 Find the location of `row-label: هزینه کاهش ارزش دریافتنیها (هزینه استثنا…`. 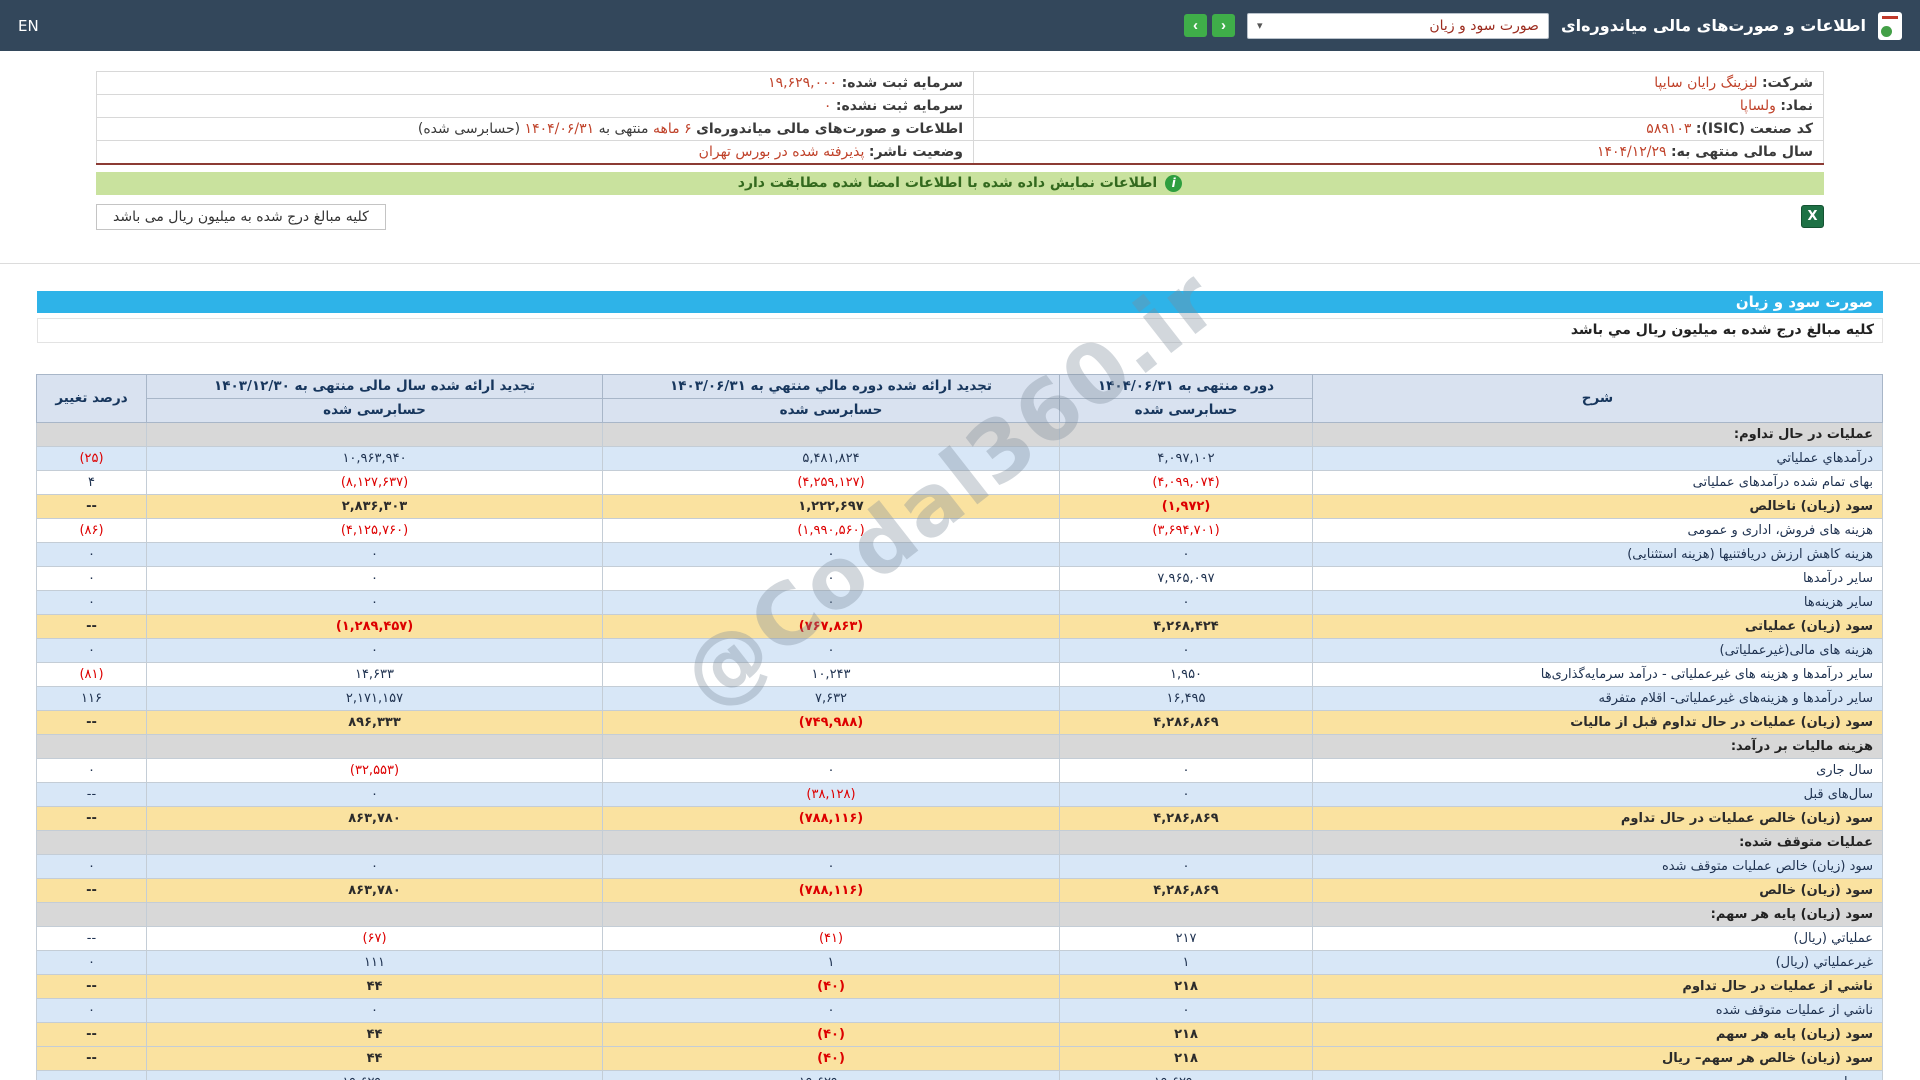

row-label: هزینه کاهش ارزش دریافتنیها (هزینه استثنا… is located at coordinates (1597, 554).